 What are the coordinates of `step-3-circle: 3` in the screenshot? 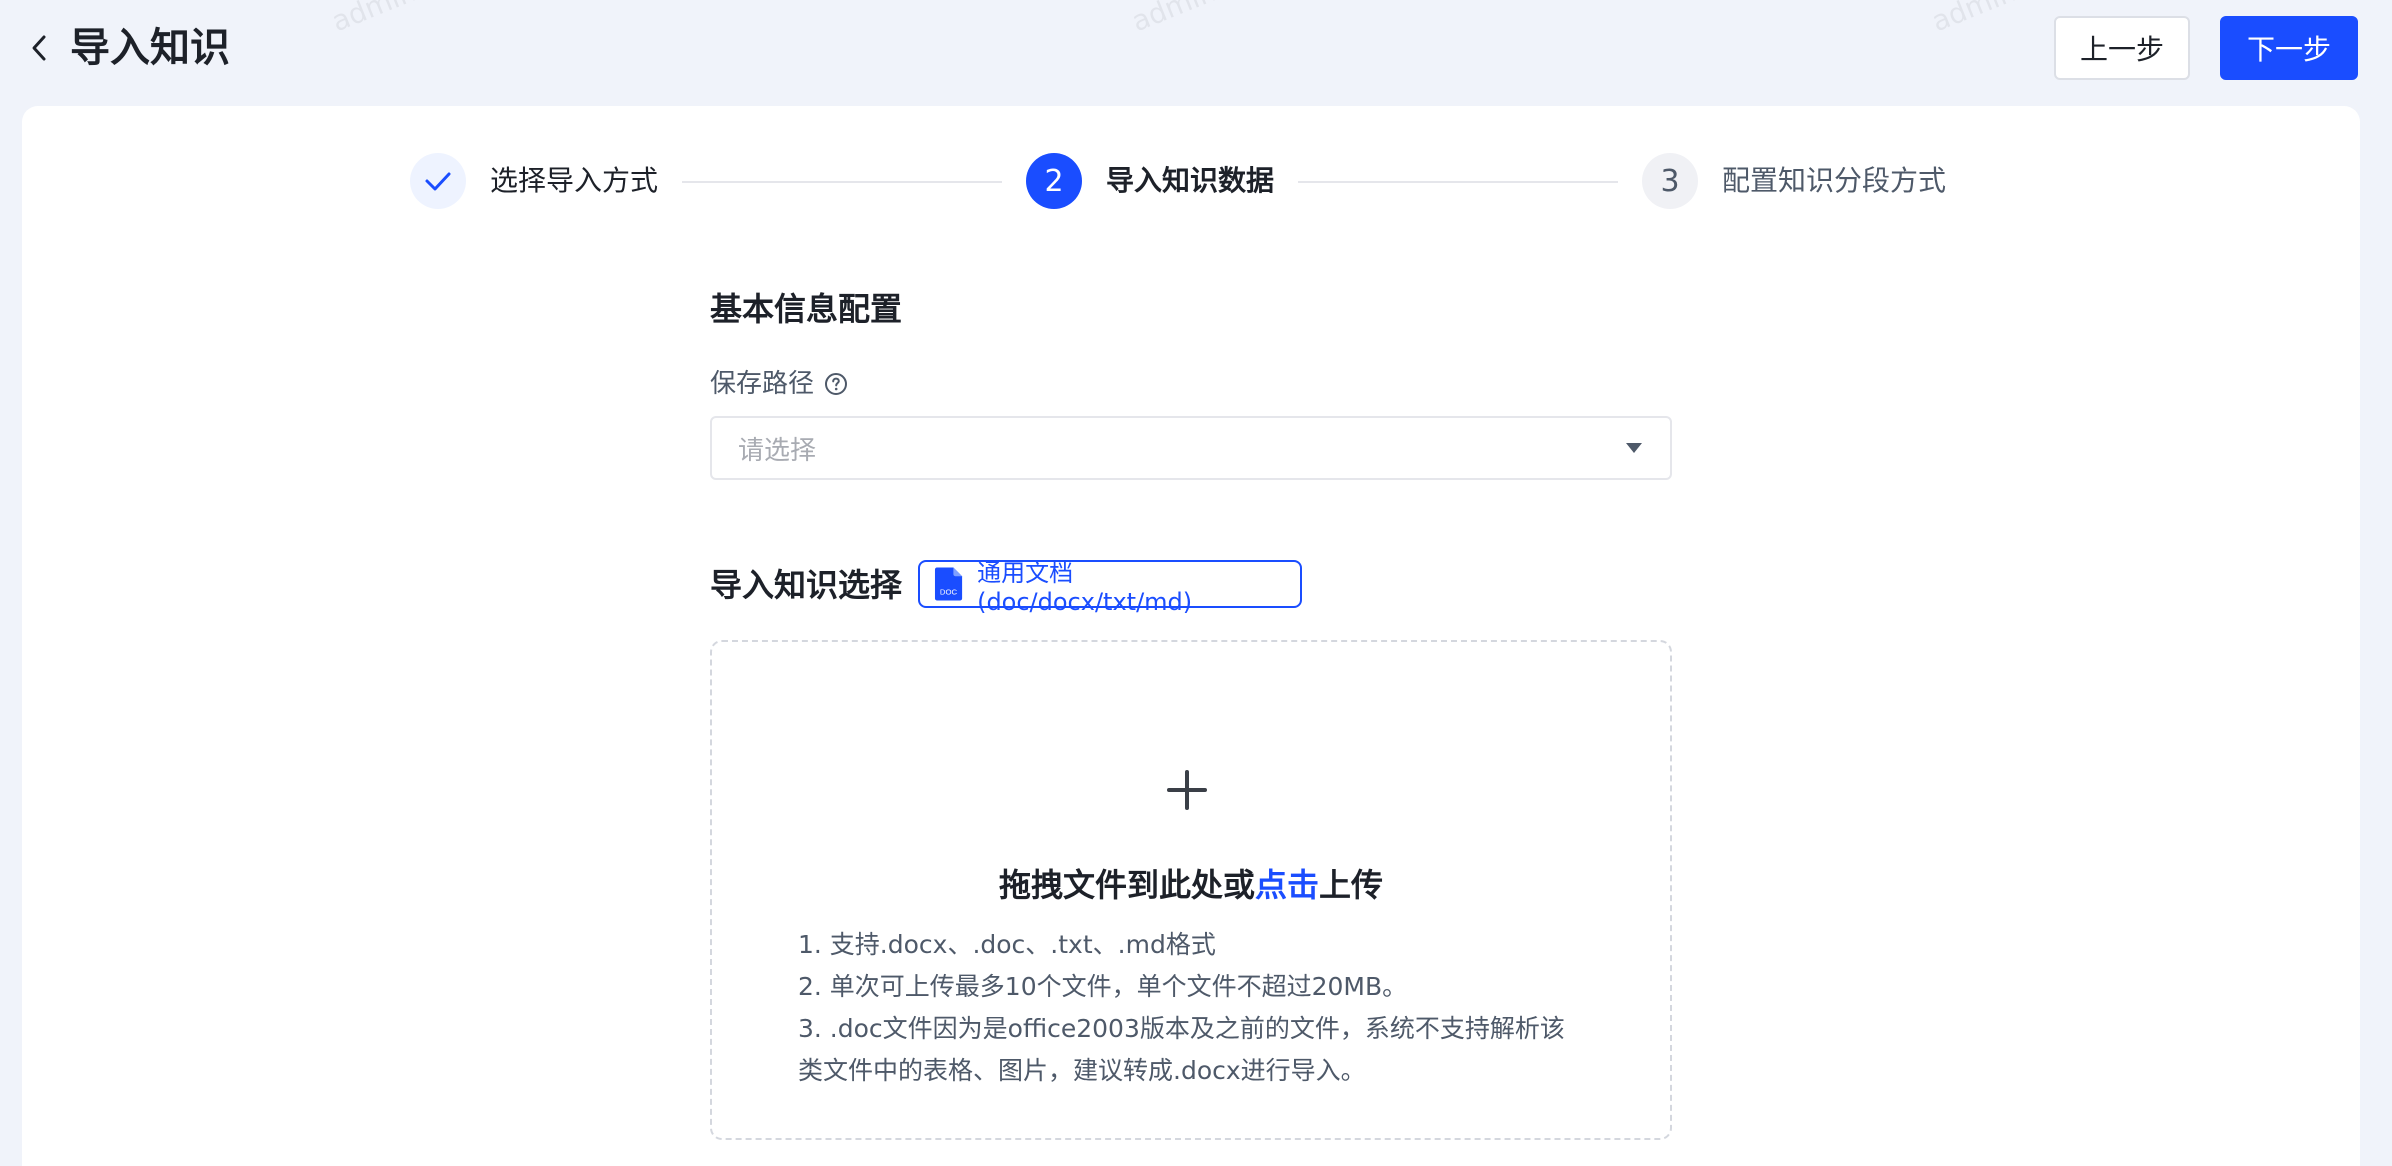 It's located at (1670, 181).